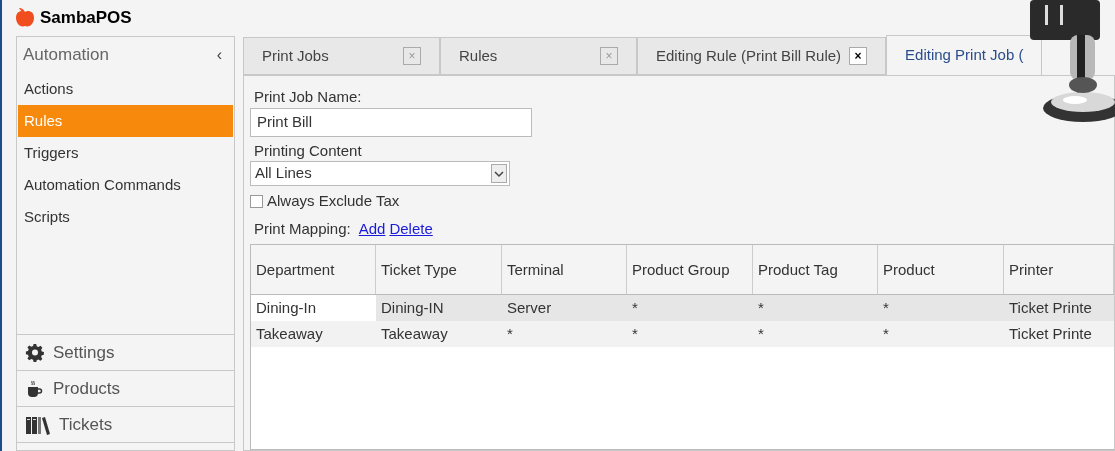  Describe the element at coordinates (341, 56) in the screenshot. I see `tab: Print Jobs ×` at that location.